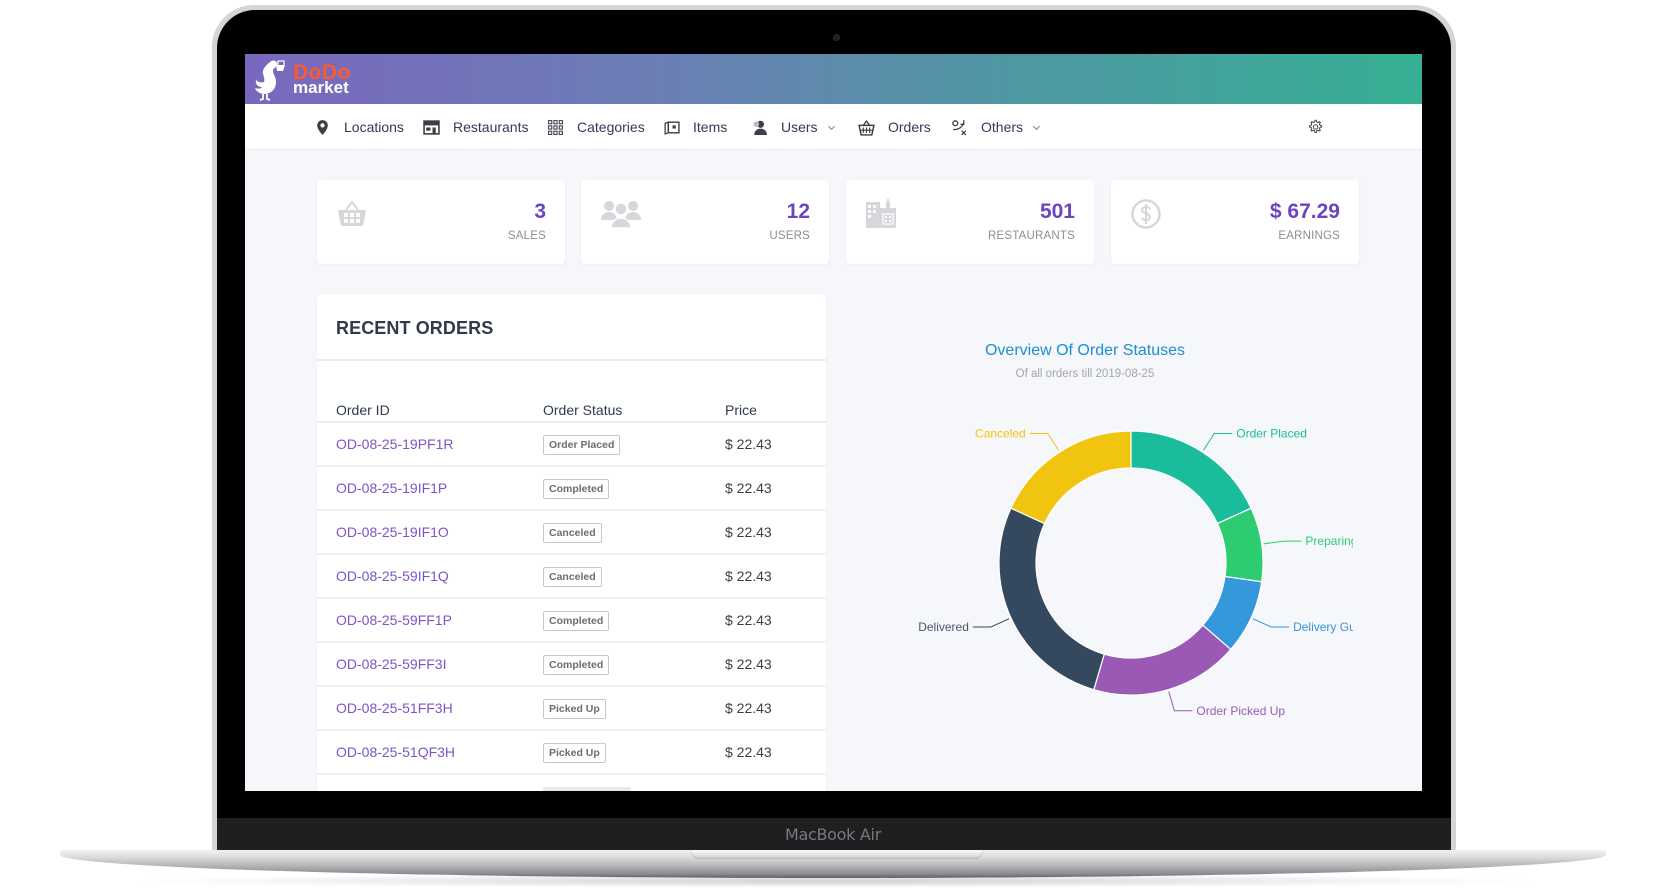 This screenshot has height=896, width=1666. Describe the element at coordinates (798, 211) in the screenshot. I see `stat-value: 12` at that location.